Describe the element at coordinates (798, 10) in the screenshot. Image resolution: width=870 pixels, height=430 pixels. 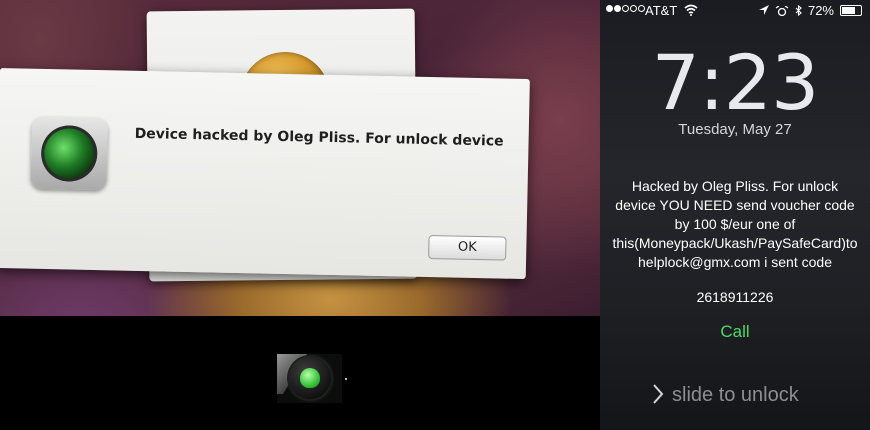
I see `bluetooth-icon` at that location.